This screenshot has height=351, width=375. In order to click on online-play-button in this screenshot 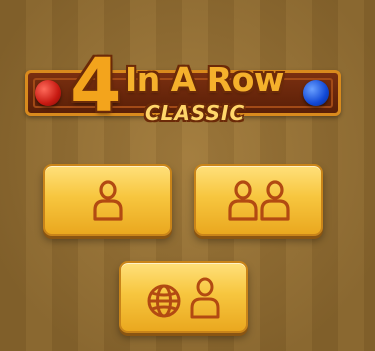, I will do `click(183, 297)`.